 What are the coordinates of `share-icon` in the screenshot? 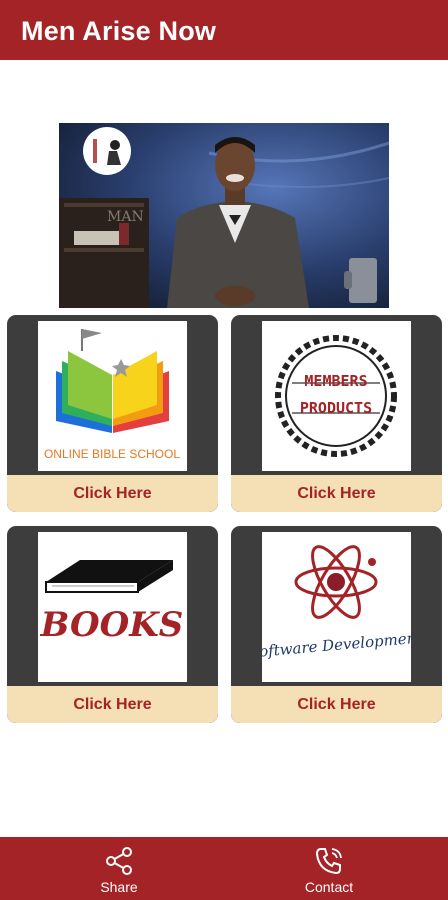 It's located at (119, 861).